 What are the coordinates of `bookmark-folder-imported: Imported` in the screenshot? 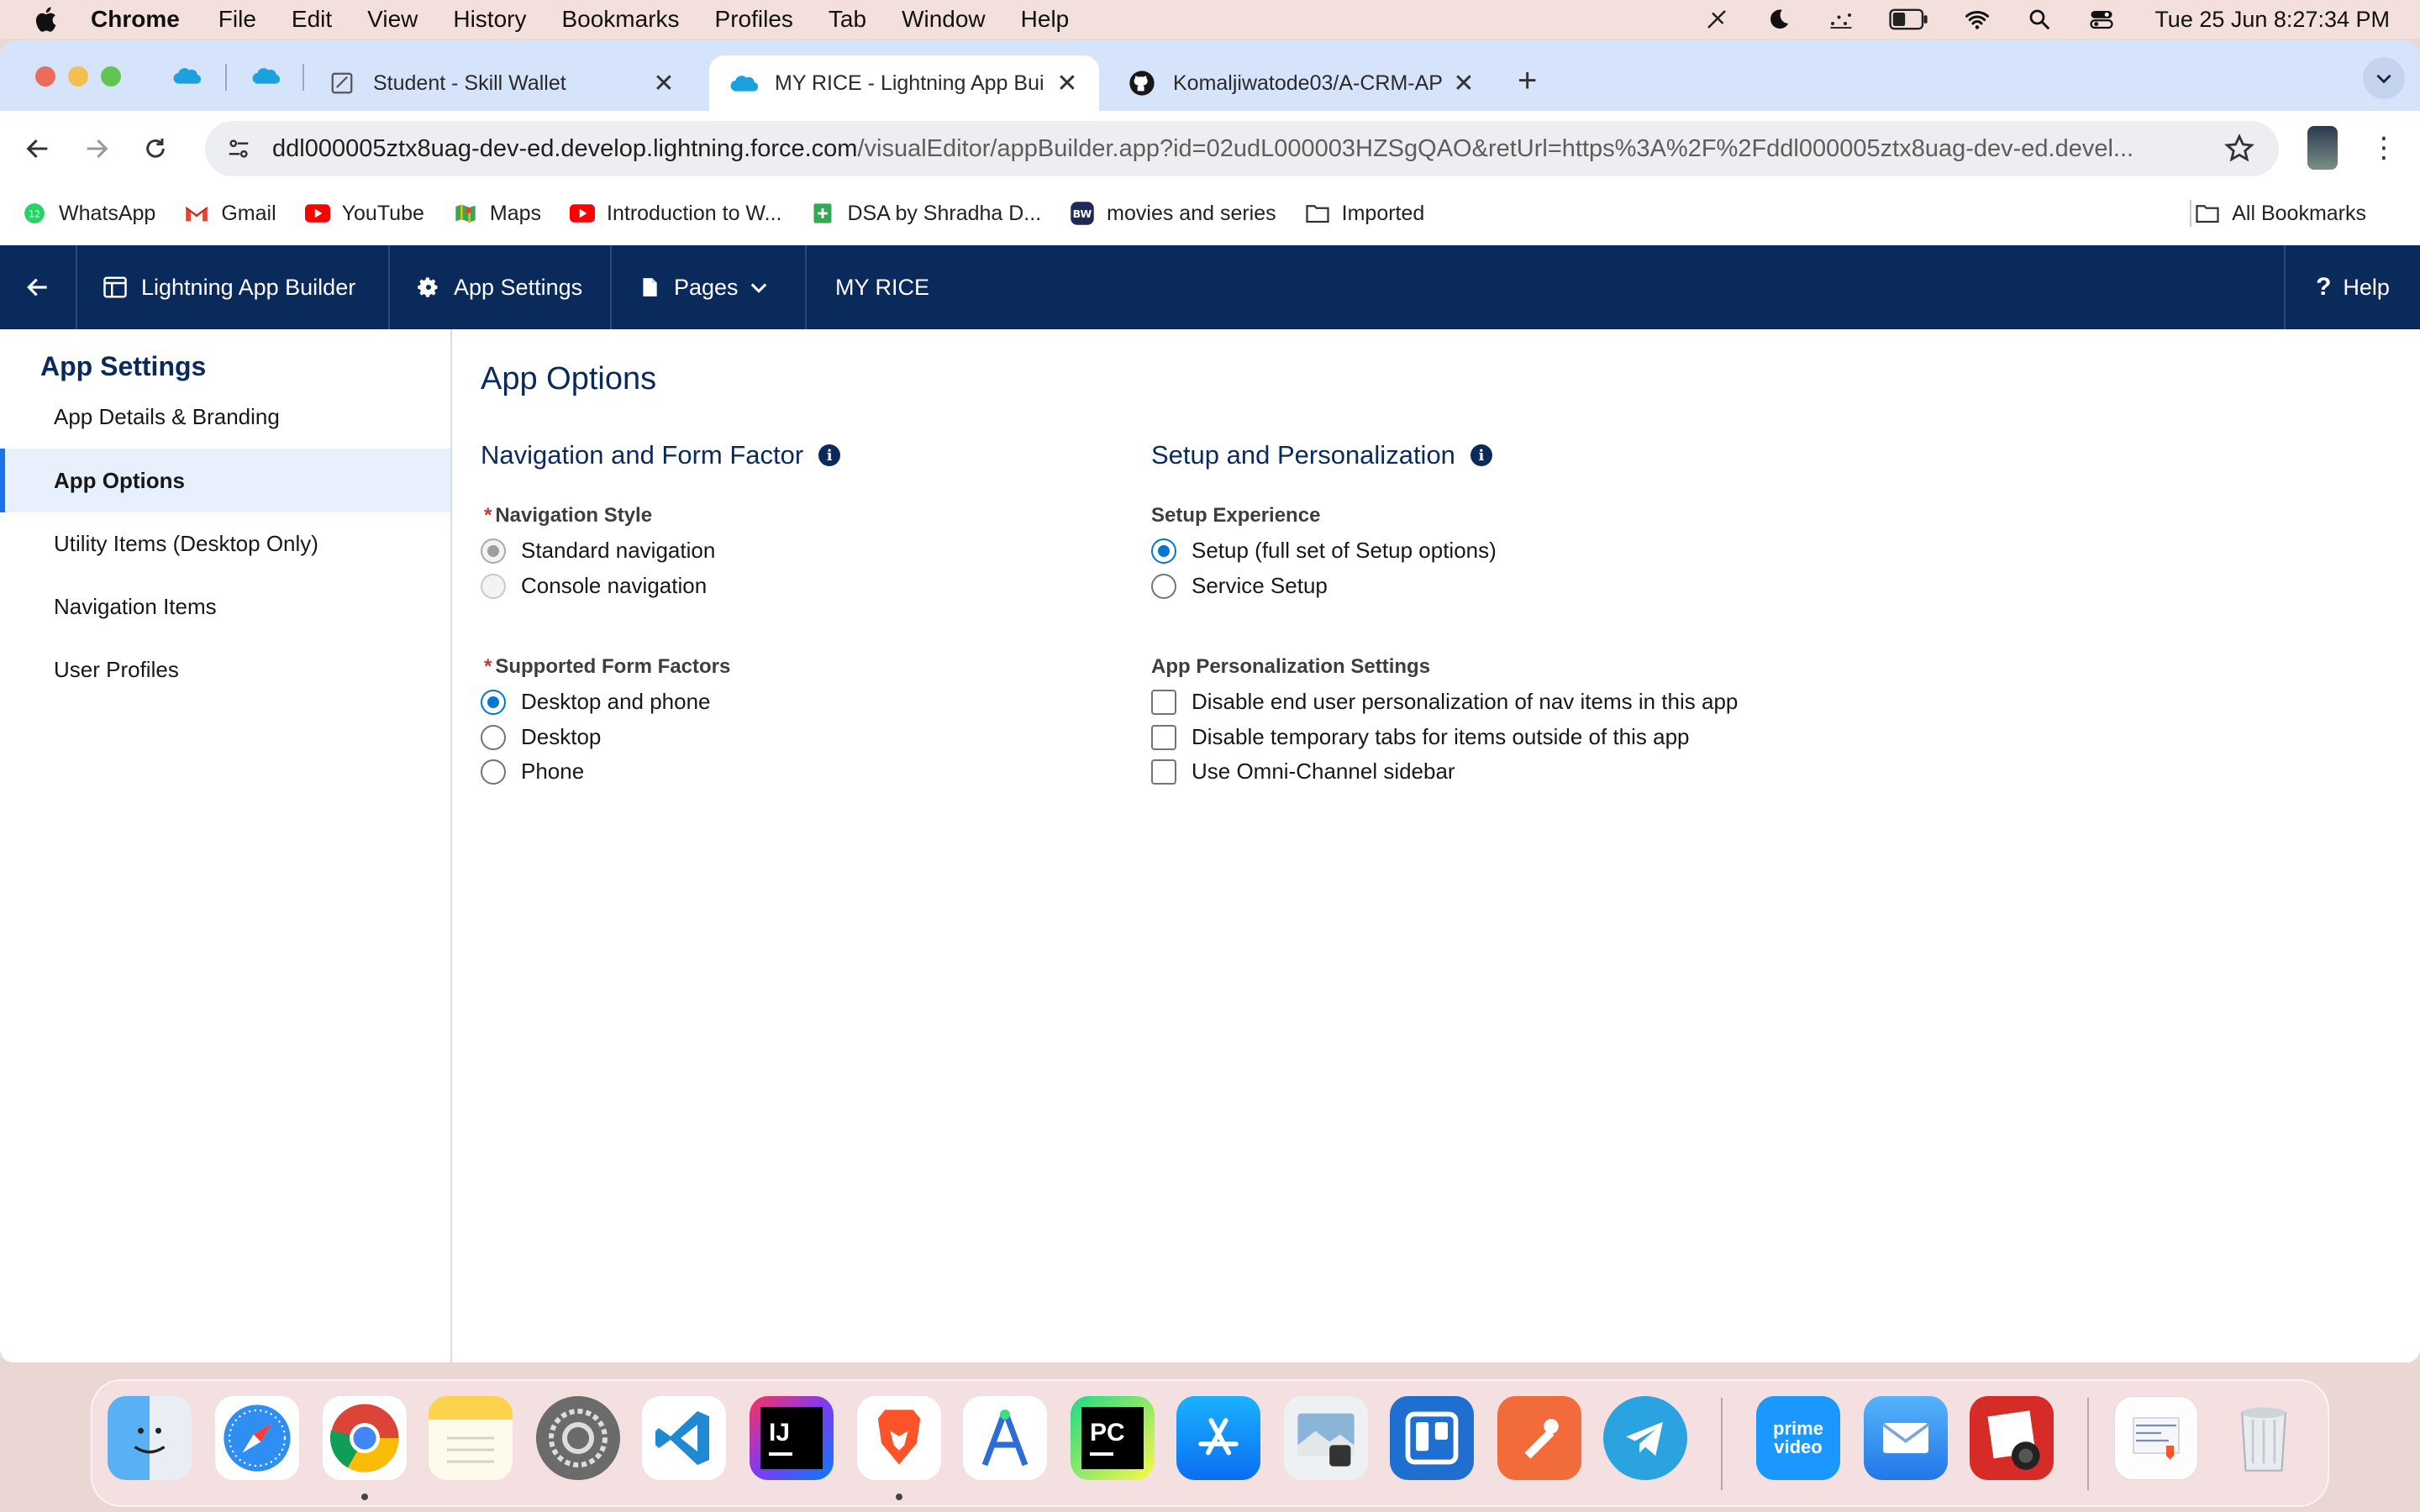 It's located at (1364, 213).